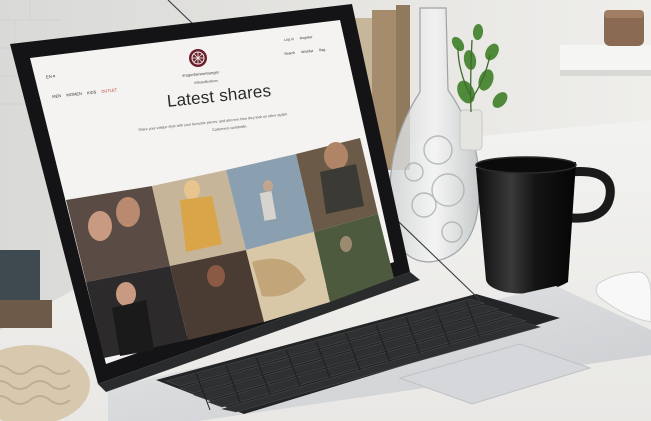 The image size is (651, 421). What do you see at coordinates (56, 96) in the screenshot?
I see `nav-men: MEN` at bounding box center [56, 96].